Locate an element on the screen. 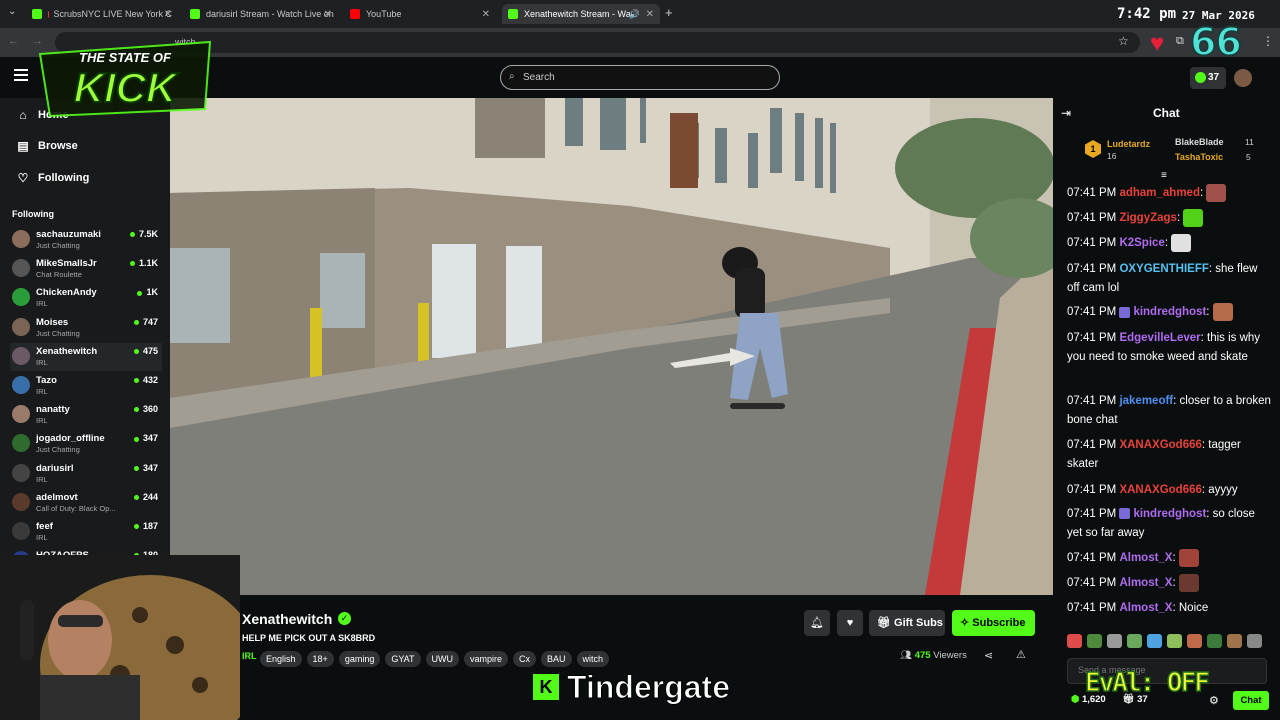 The height and width of the screenshot is (720, 1280). tab-search-icon: ⌄ is located at coordinates (12, 11).